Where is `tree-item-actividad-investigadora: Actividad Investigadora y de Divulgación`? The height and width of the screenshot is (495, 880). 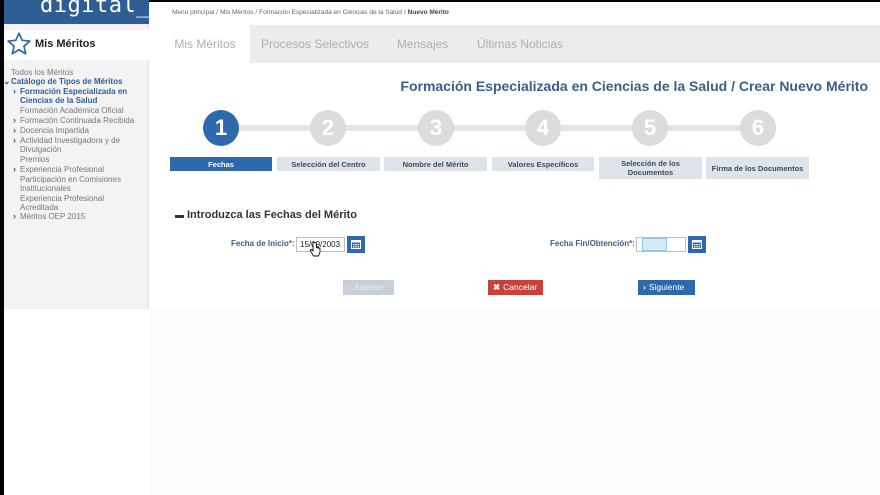
tree-item-actividad-investigadora: Actividad Investigadora y de Divulgación is located at coordinates (75, 145).